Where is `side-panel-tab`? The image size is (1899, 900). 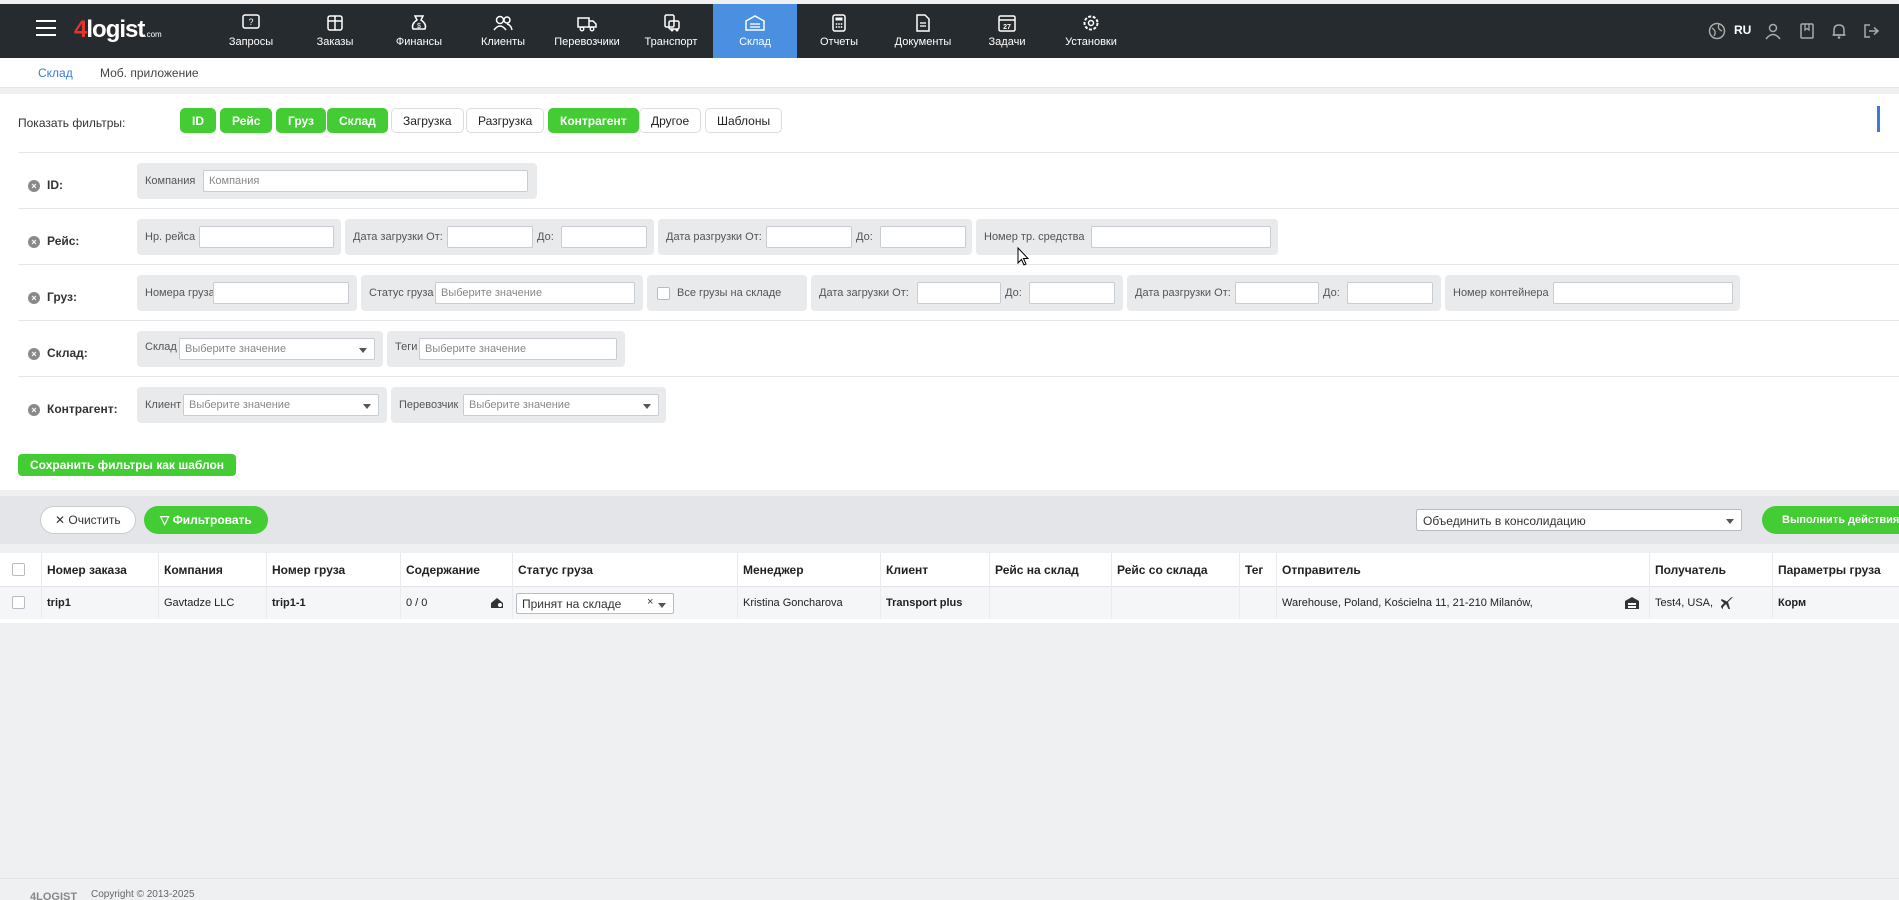 side-panel-tab is located at coordinates (1888, 119).